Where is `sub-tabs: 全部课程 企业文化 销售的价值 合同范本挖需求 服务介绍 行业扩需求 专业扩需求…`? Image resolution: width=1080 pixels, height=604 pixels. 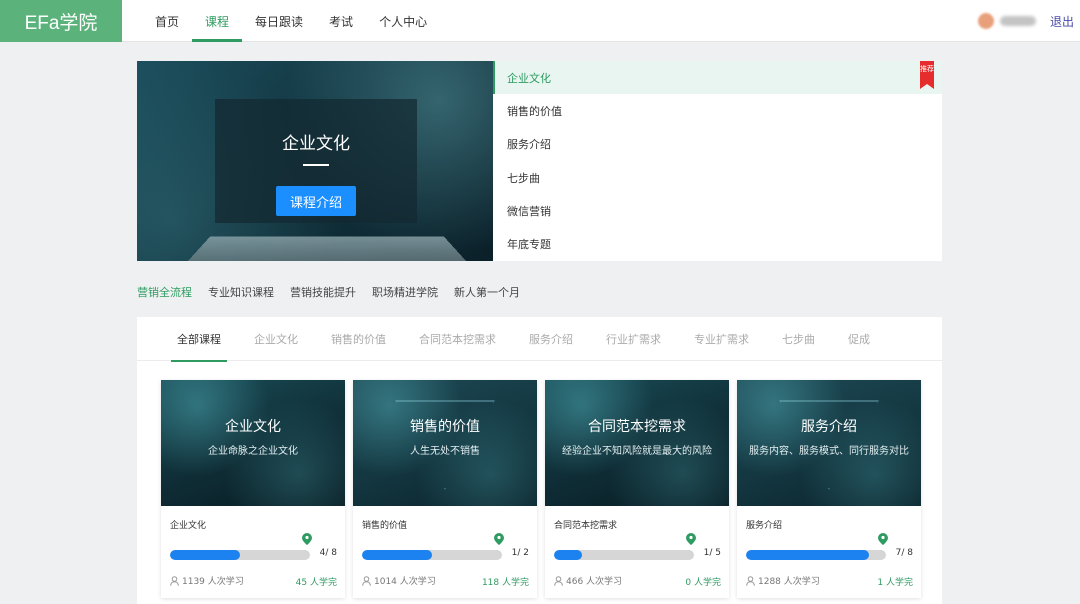
sub-tabs: 全部课程 企业文化 销售的价值 合同范本挖需求 服务介绍 行业扩需求 专业扩需求… is located at coordinates (539, 339).